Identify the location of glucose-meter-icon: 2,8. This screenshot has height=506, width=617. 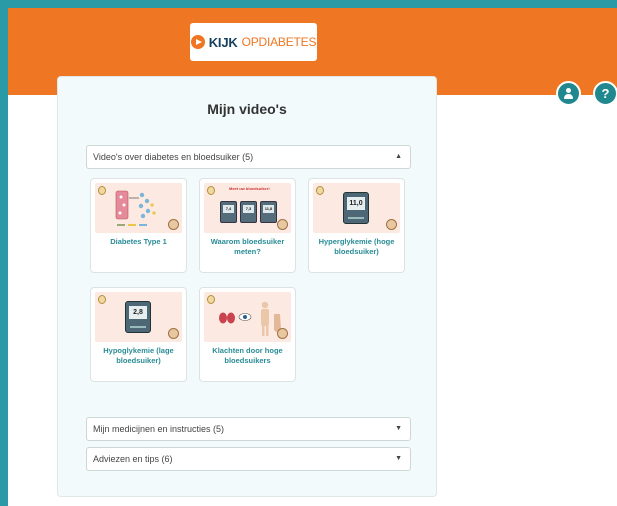
(138, 317).